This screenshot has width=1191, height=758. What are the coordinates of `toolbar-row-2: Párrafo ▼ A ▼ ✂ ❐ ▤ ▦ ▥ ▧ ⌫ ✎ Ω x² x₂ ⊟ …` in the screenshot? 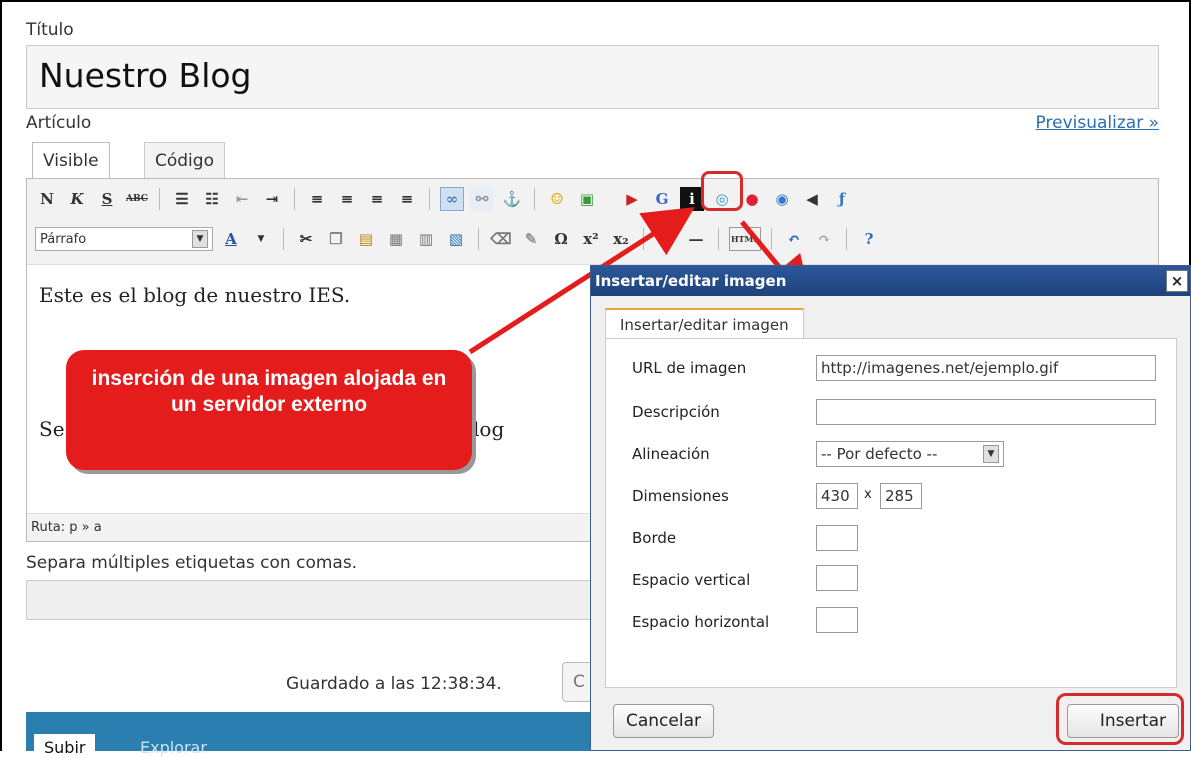 It's located at (458, 239).